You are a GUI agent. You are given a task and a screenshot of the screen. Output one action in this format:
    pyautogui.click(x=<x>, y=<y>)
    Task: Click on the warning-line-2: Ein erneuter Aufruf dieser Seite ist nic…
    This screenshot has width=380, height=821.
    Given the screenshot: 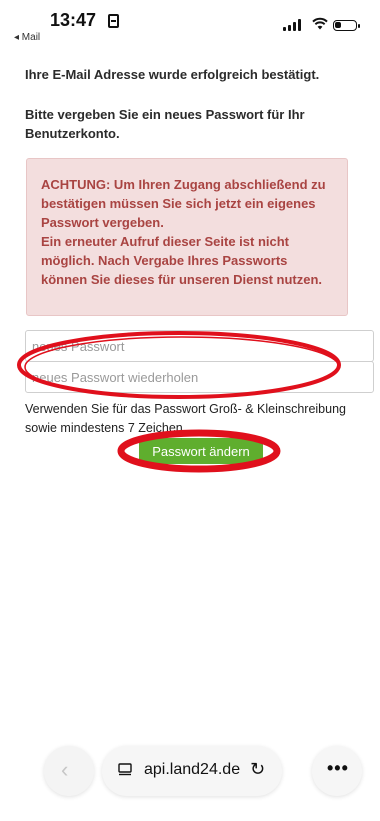 What is the action you would take?
    pyautogui.click(x=182, y=260)
    